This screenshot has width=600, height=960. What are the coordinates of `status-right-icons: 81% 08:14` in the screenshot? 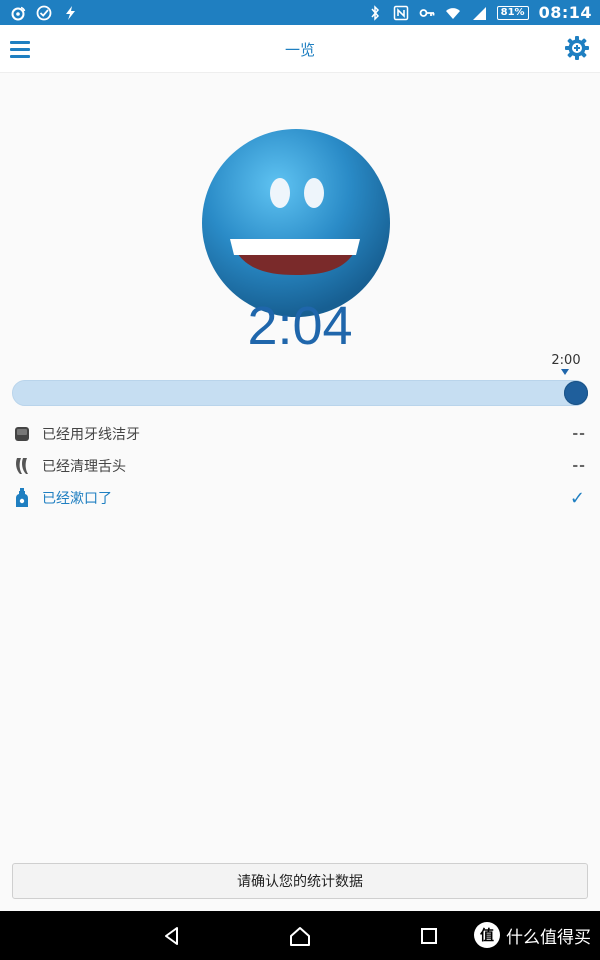 It's located at (483, 12).